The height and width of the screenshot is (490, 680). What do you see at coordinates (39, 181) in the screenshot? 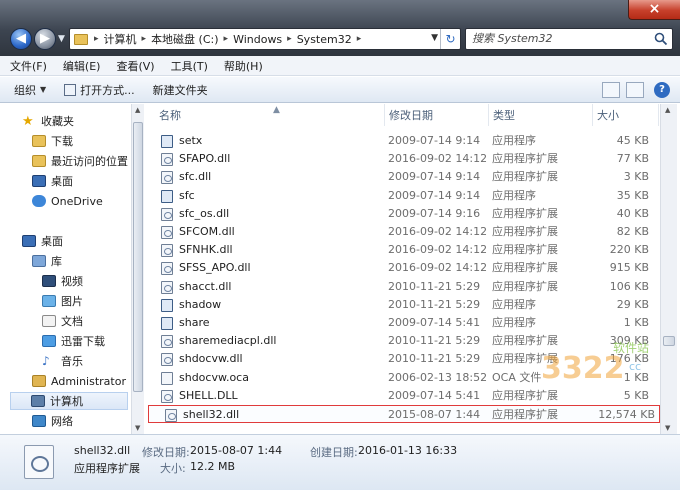
I see `desktop-icon` at bounding box center [39, 181].